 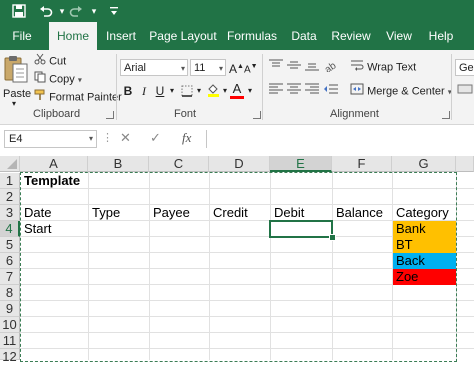 I want to click on enter-icon: ✓, so click(x=155, y=138).